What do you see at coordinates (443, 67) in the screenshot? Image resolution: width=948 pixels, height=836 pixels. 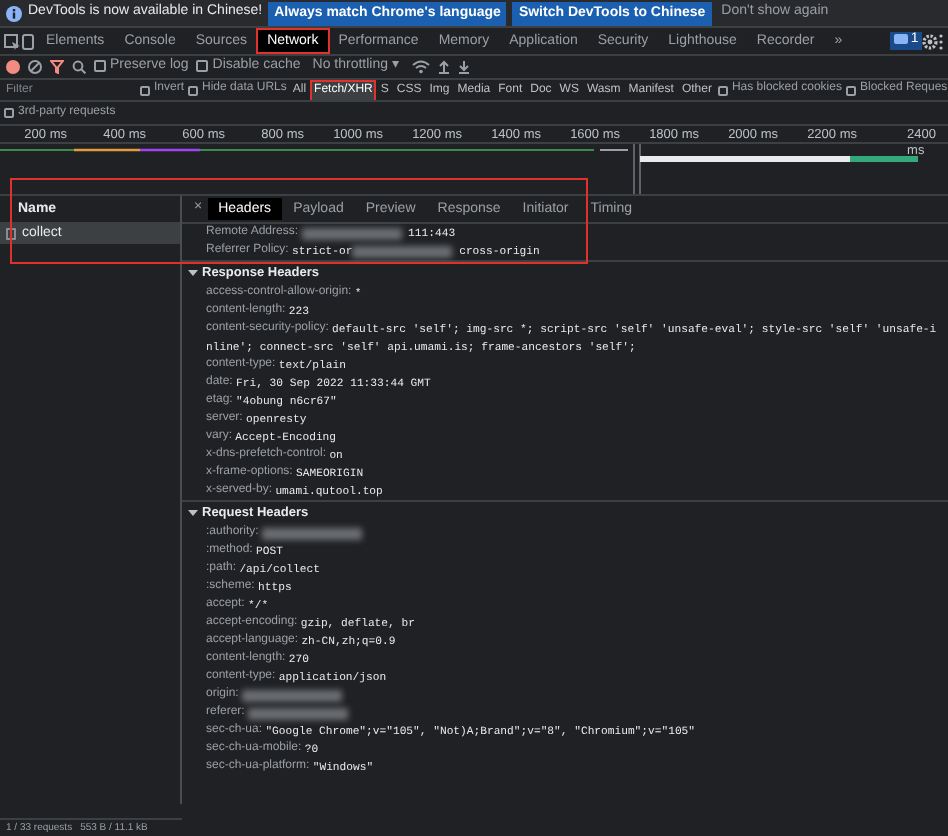 I see `upload-icon` at bounding box center [443, 67].